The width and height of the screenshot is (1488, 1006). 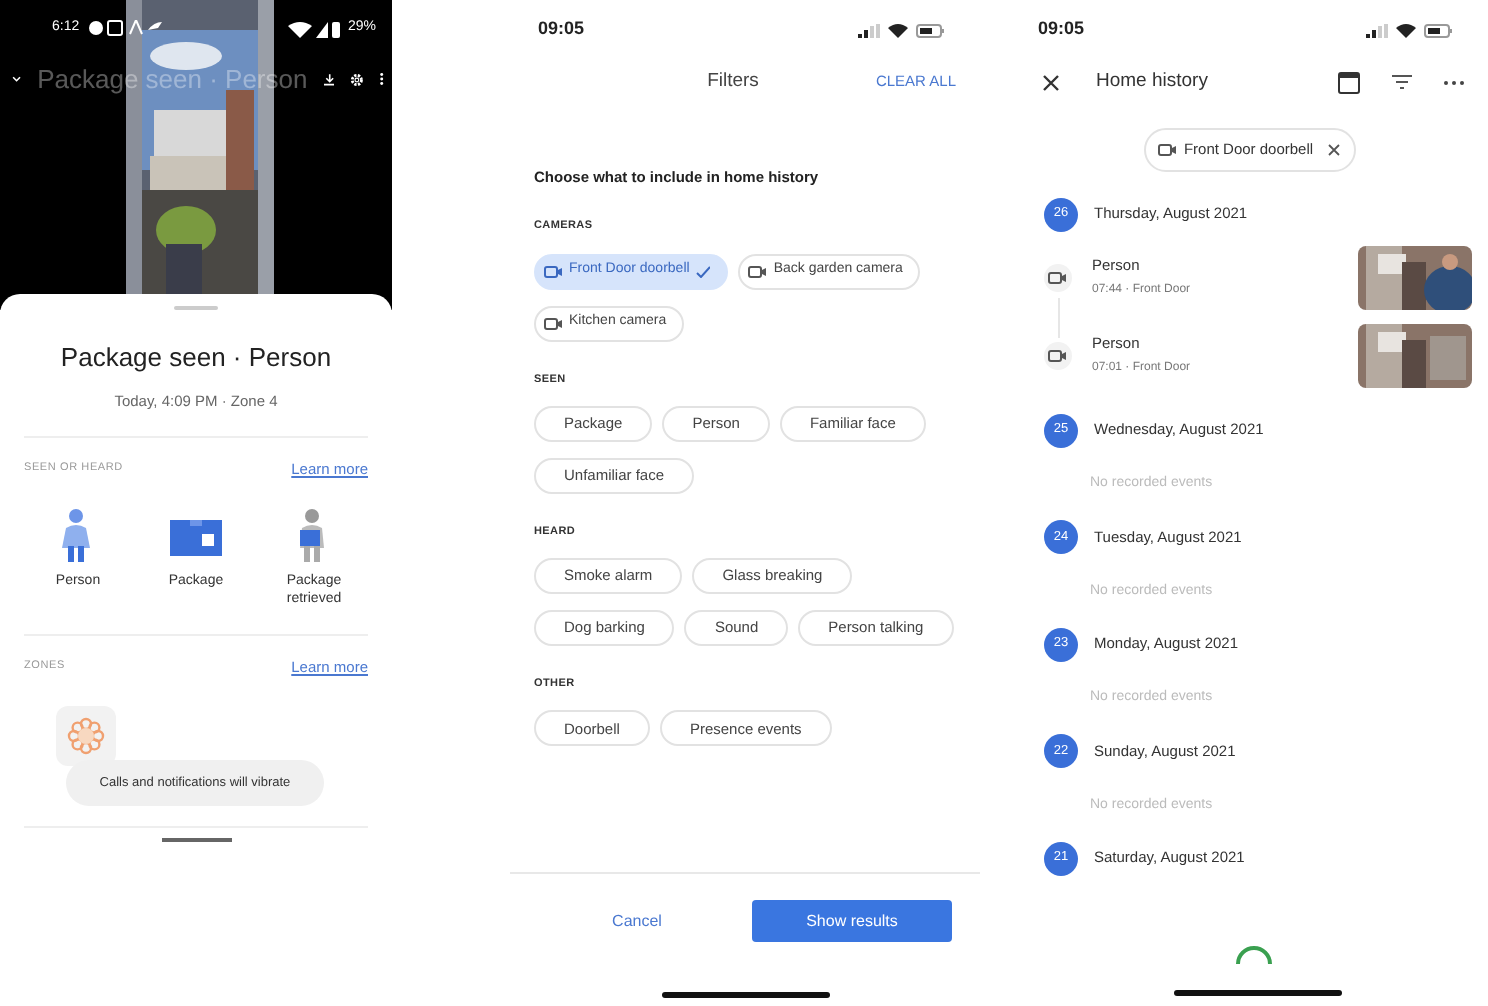 I want to click on download-icon, so click(x=329, y=79).